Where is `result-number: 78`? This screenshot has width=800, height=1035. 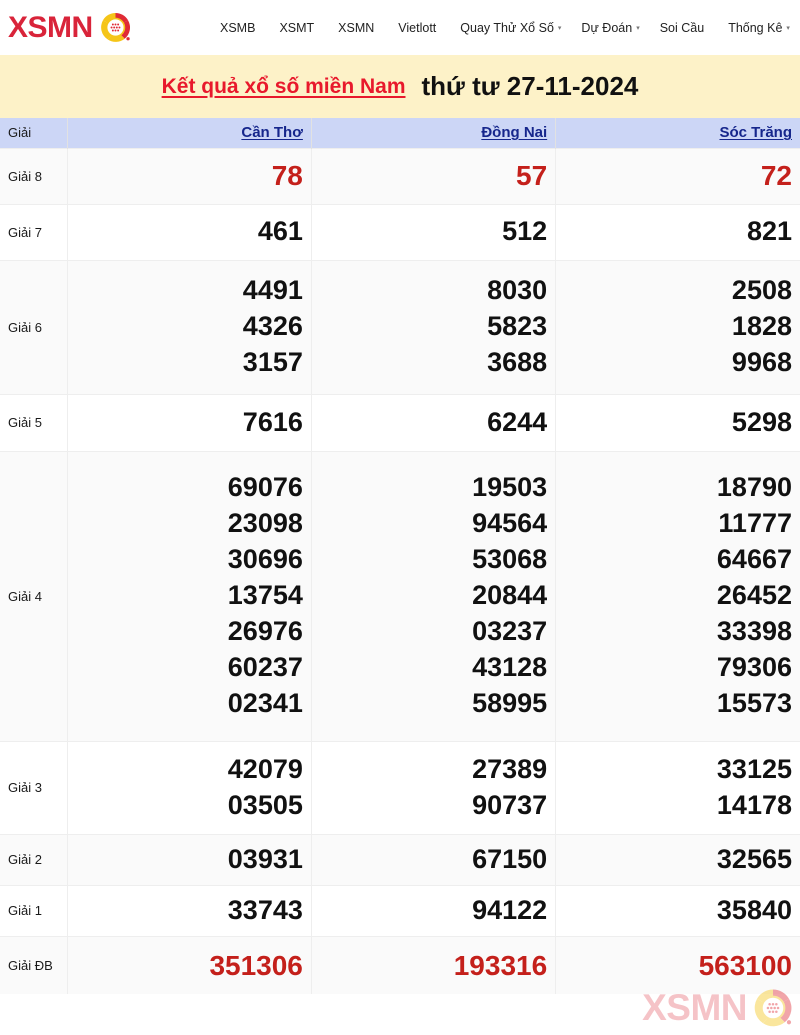
result-number: 78 is located at coordinates (287, 176).